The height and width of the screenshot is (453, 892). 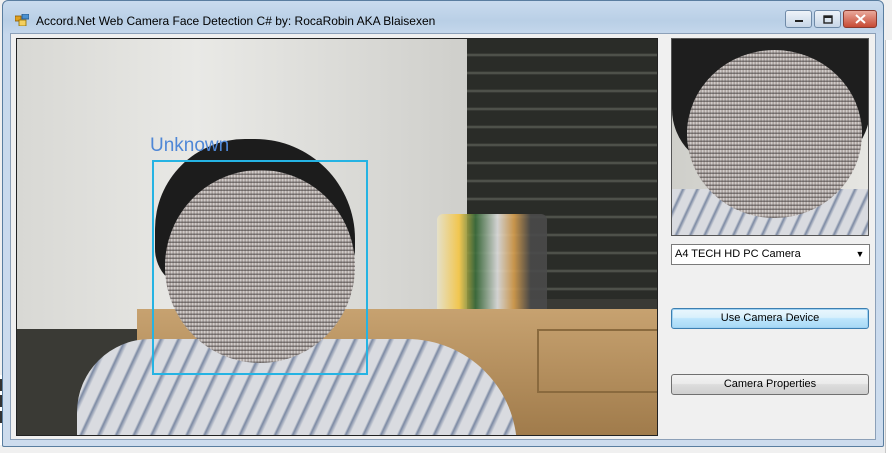 What do you see at coordinates (190, 145) in the screenshot?
I see `face-detection-label: Unknown` at bounding box center [190, 145].